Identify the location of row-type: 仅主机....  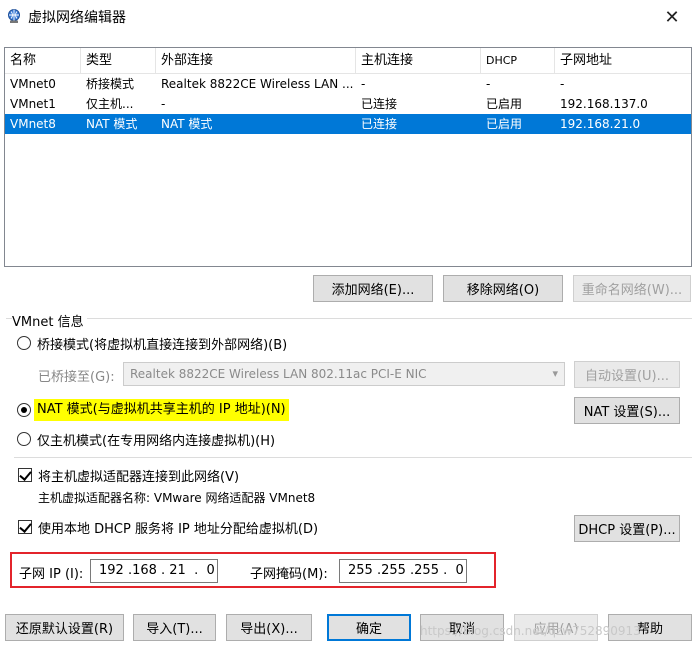
(110, 104).